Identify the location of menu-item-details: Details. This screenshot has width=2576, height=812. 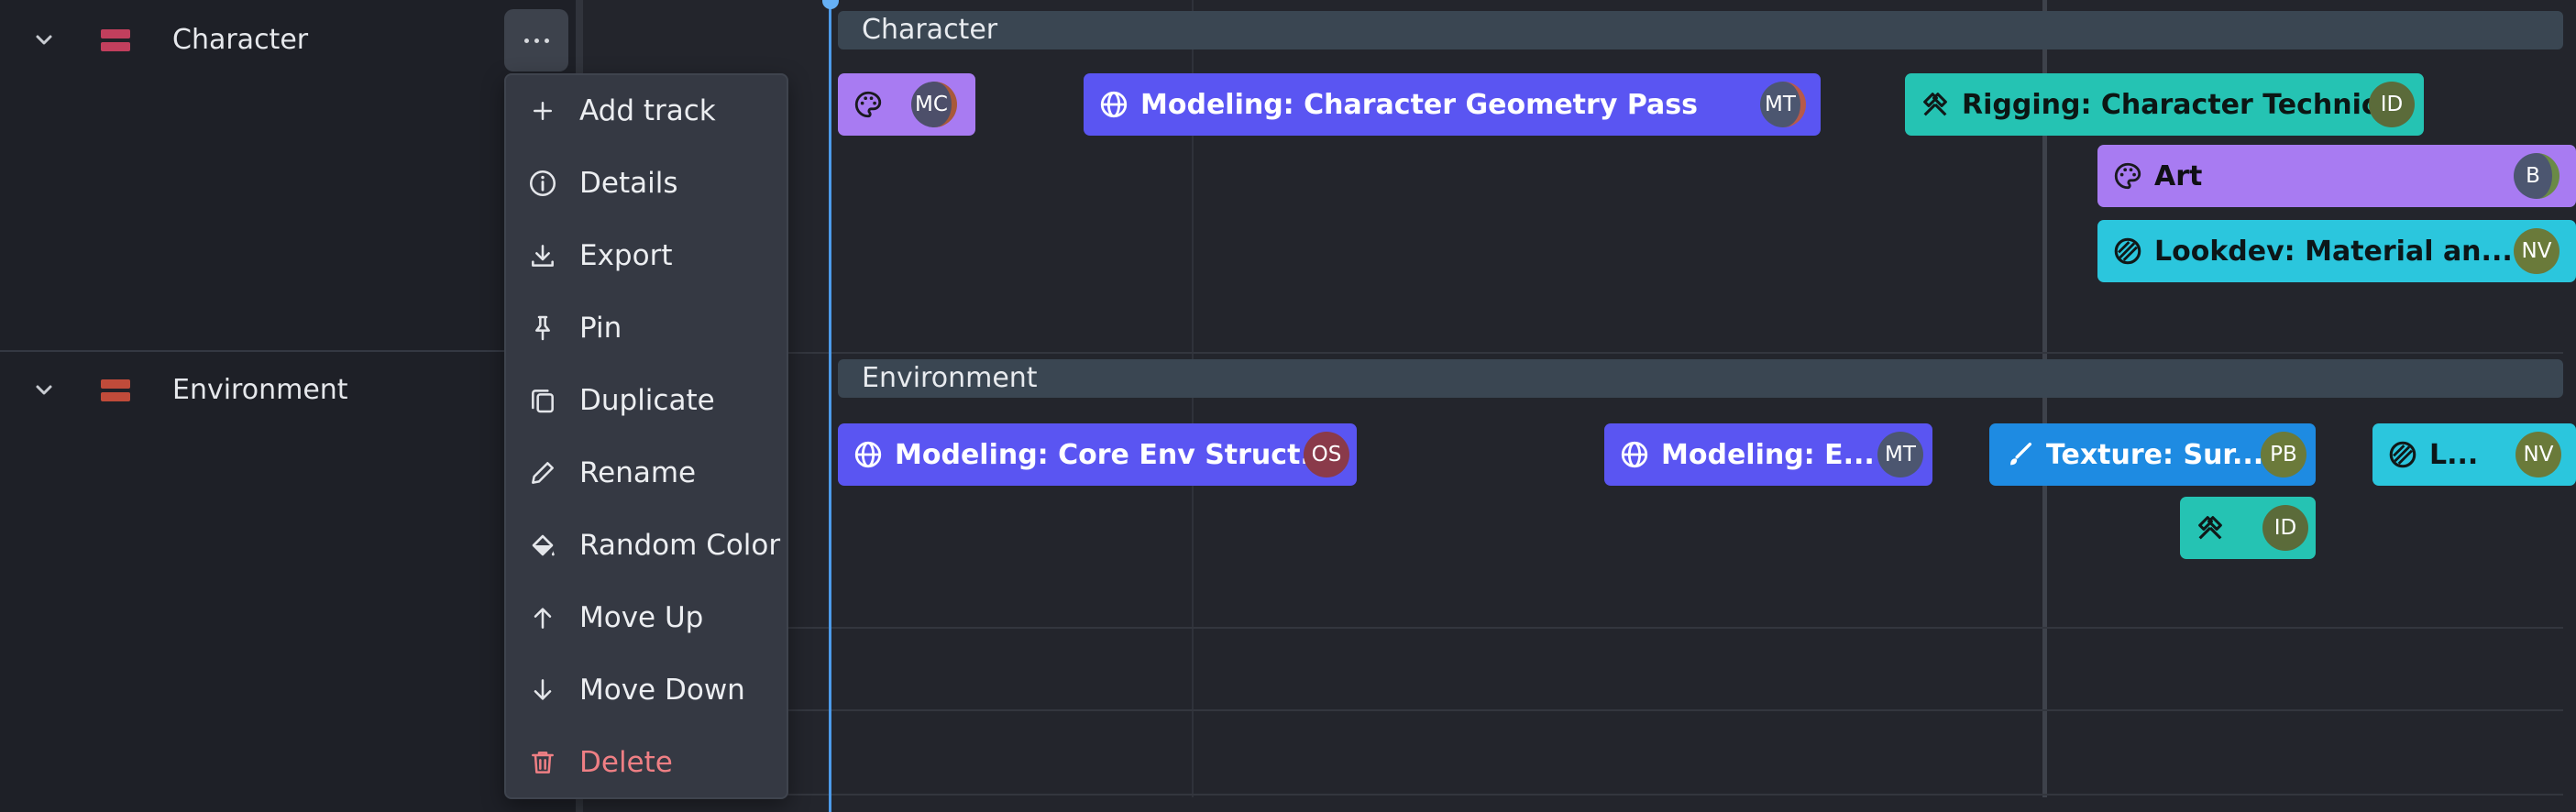
(646, 183).